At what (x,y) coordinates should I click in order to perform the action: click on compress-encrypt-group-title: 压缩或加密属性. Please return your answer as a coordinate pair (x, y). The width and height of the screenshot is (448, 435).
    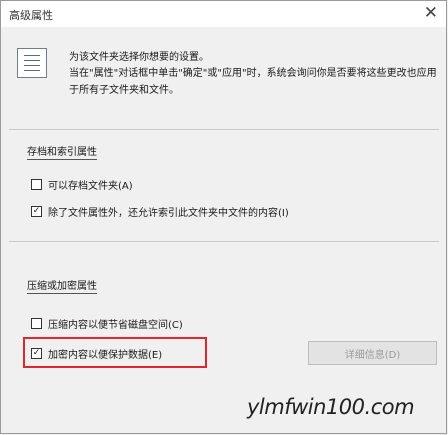
    Looking at the image, I should click on (62, 285).